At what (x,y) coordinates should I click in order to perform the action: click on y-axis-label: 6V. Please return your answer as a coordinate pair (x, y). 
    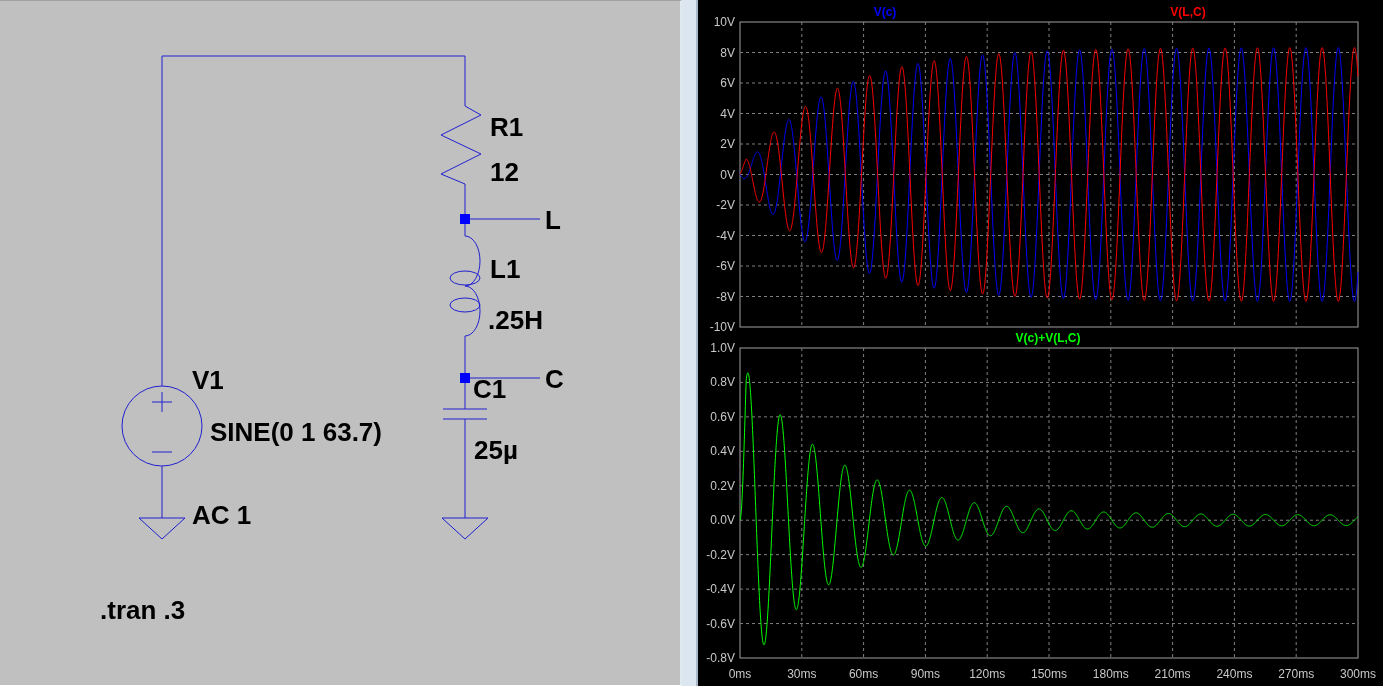
    Looking at the image, I should click on (727, 83).